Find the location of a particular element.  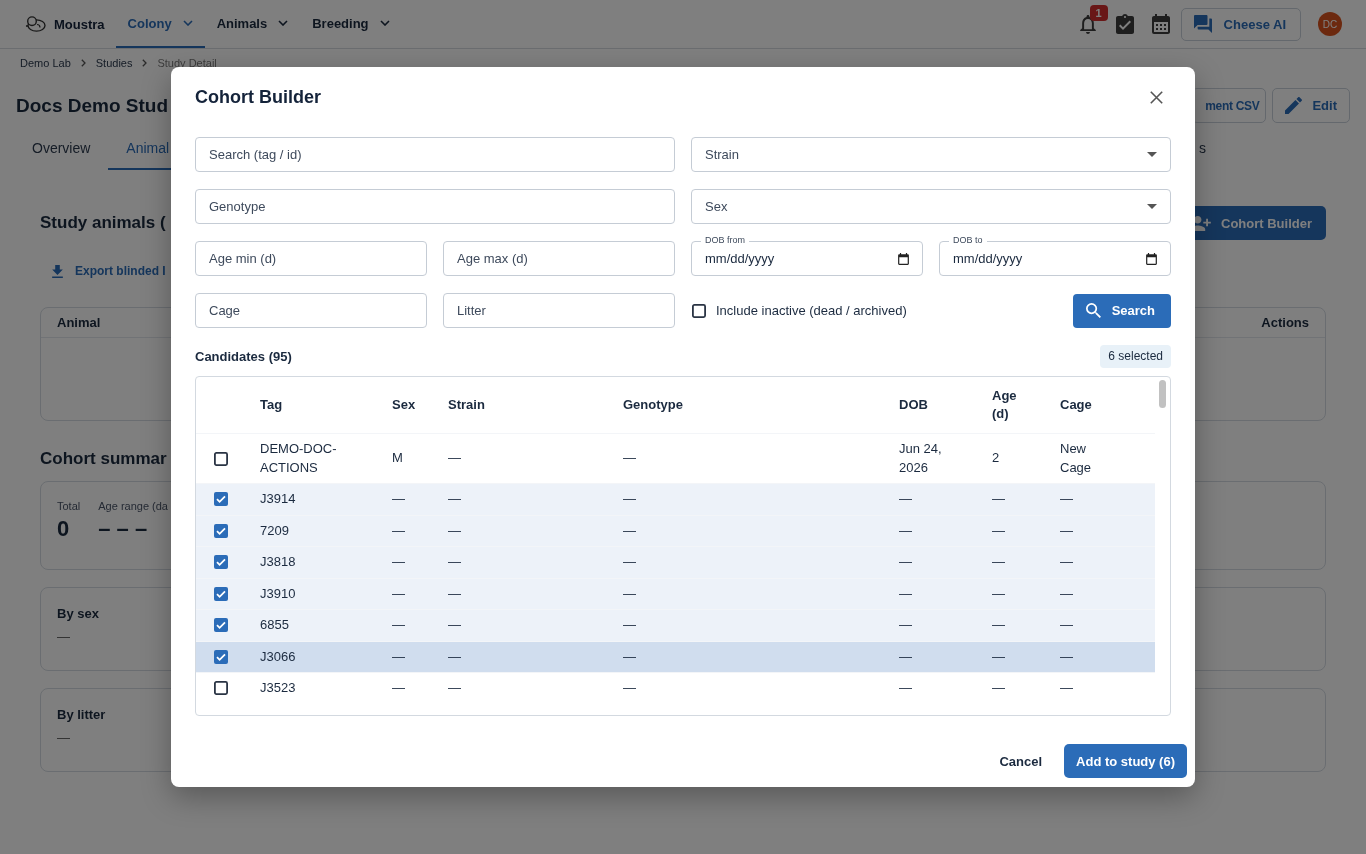

table-row: J3523 — — — — — — is located at coordinates (675, 688).